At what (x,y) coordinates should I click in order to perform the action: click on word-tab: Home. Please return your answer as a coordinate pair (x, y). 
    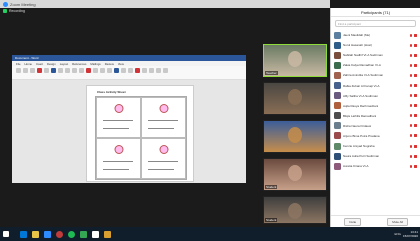
    Looking at the image, I should click on (28, 64).